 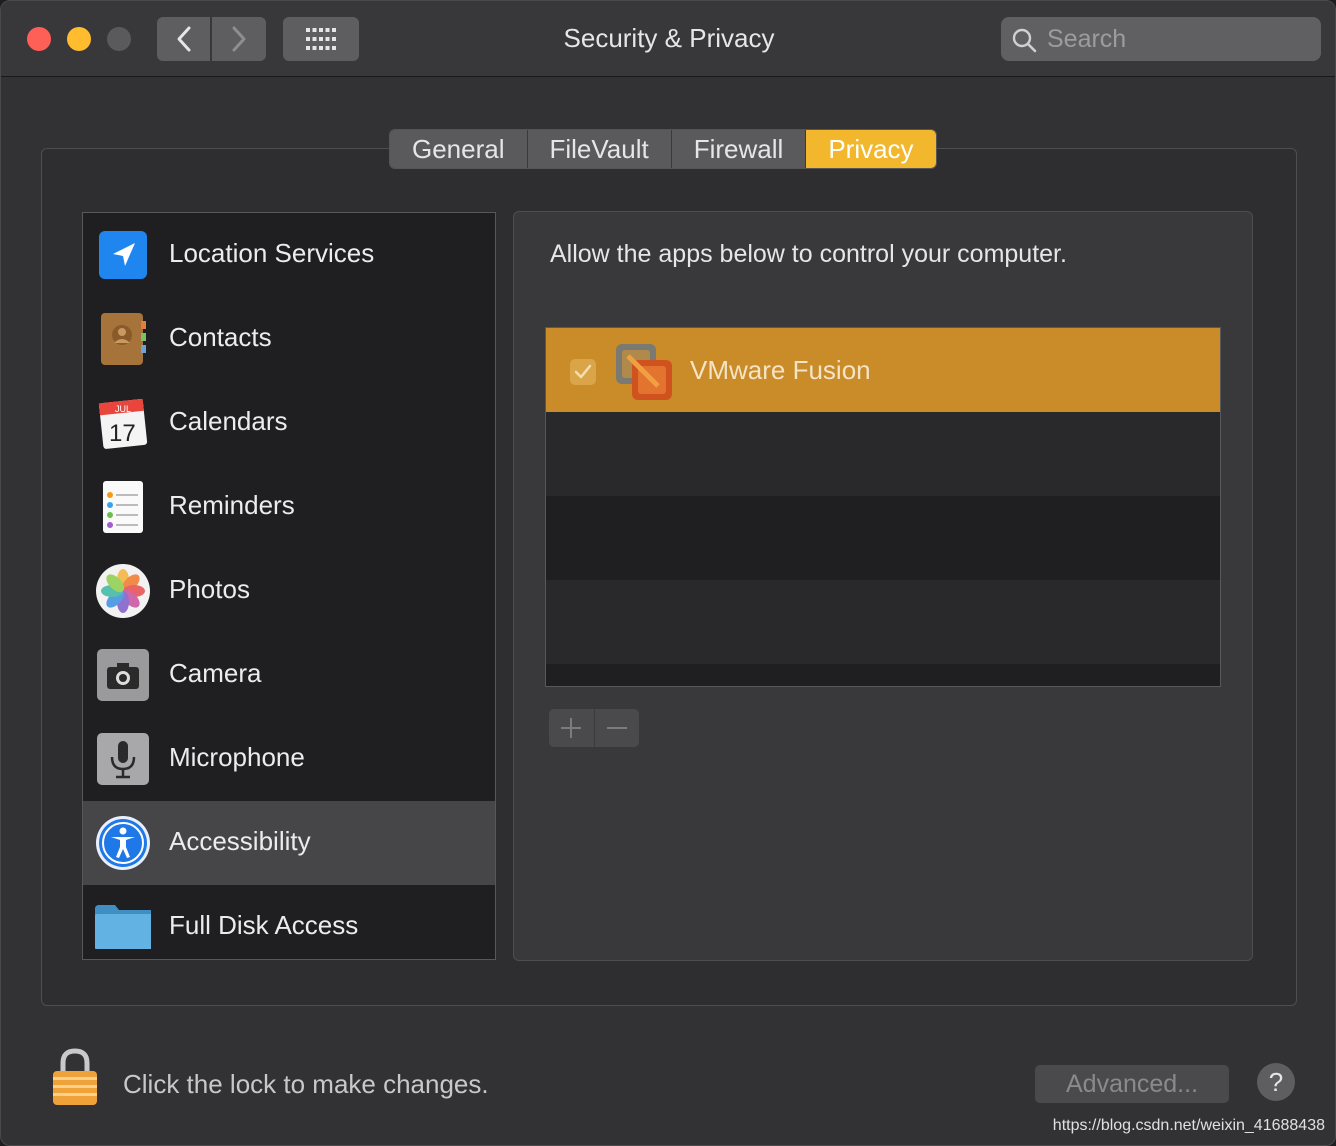 What do you see at coordinates (75, 1077) in the screenshot?
I see `lock-icon` at bounding box center [75, 1077].